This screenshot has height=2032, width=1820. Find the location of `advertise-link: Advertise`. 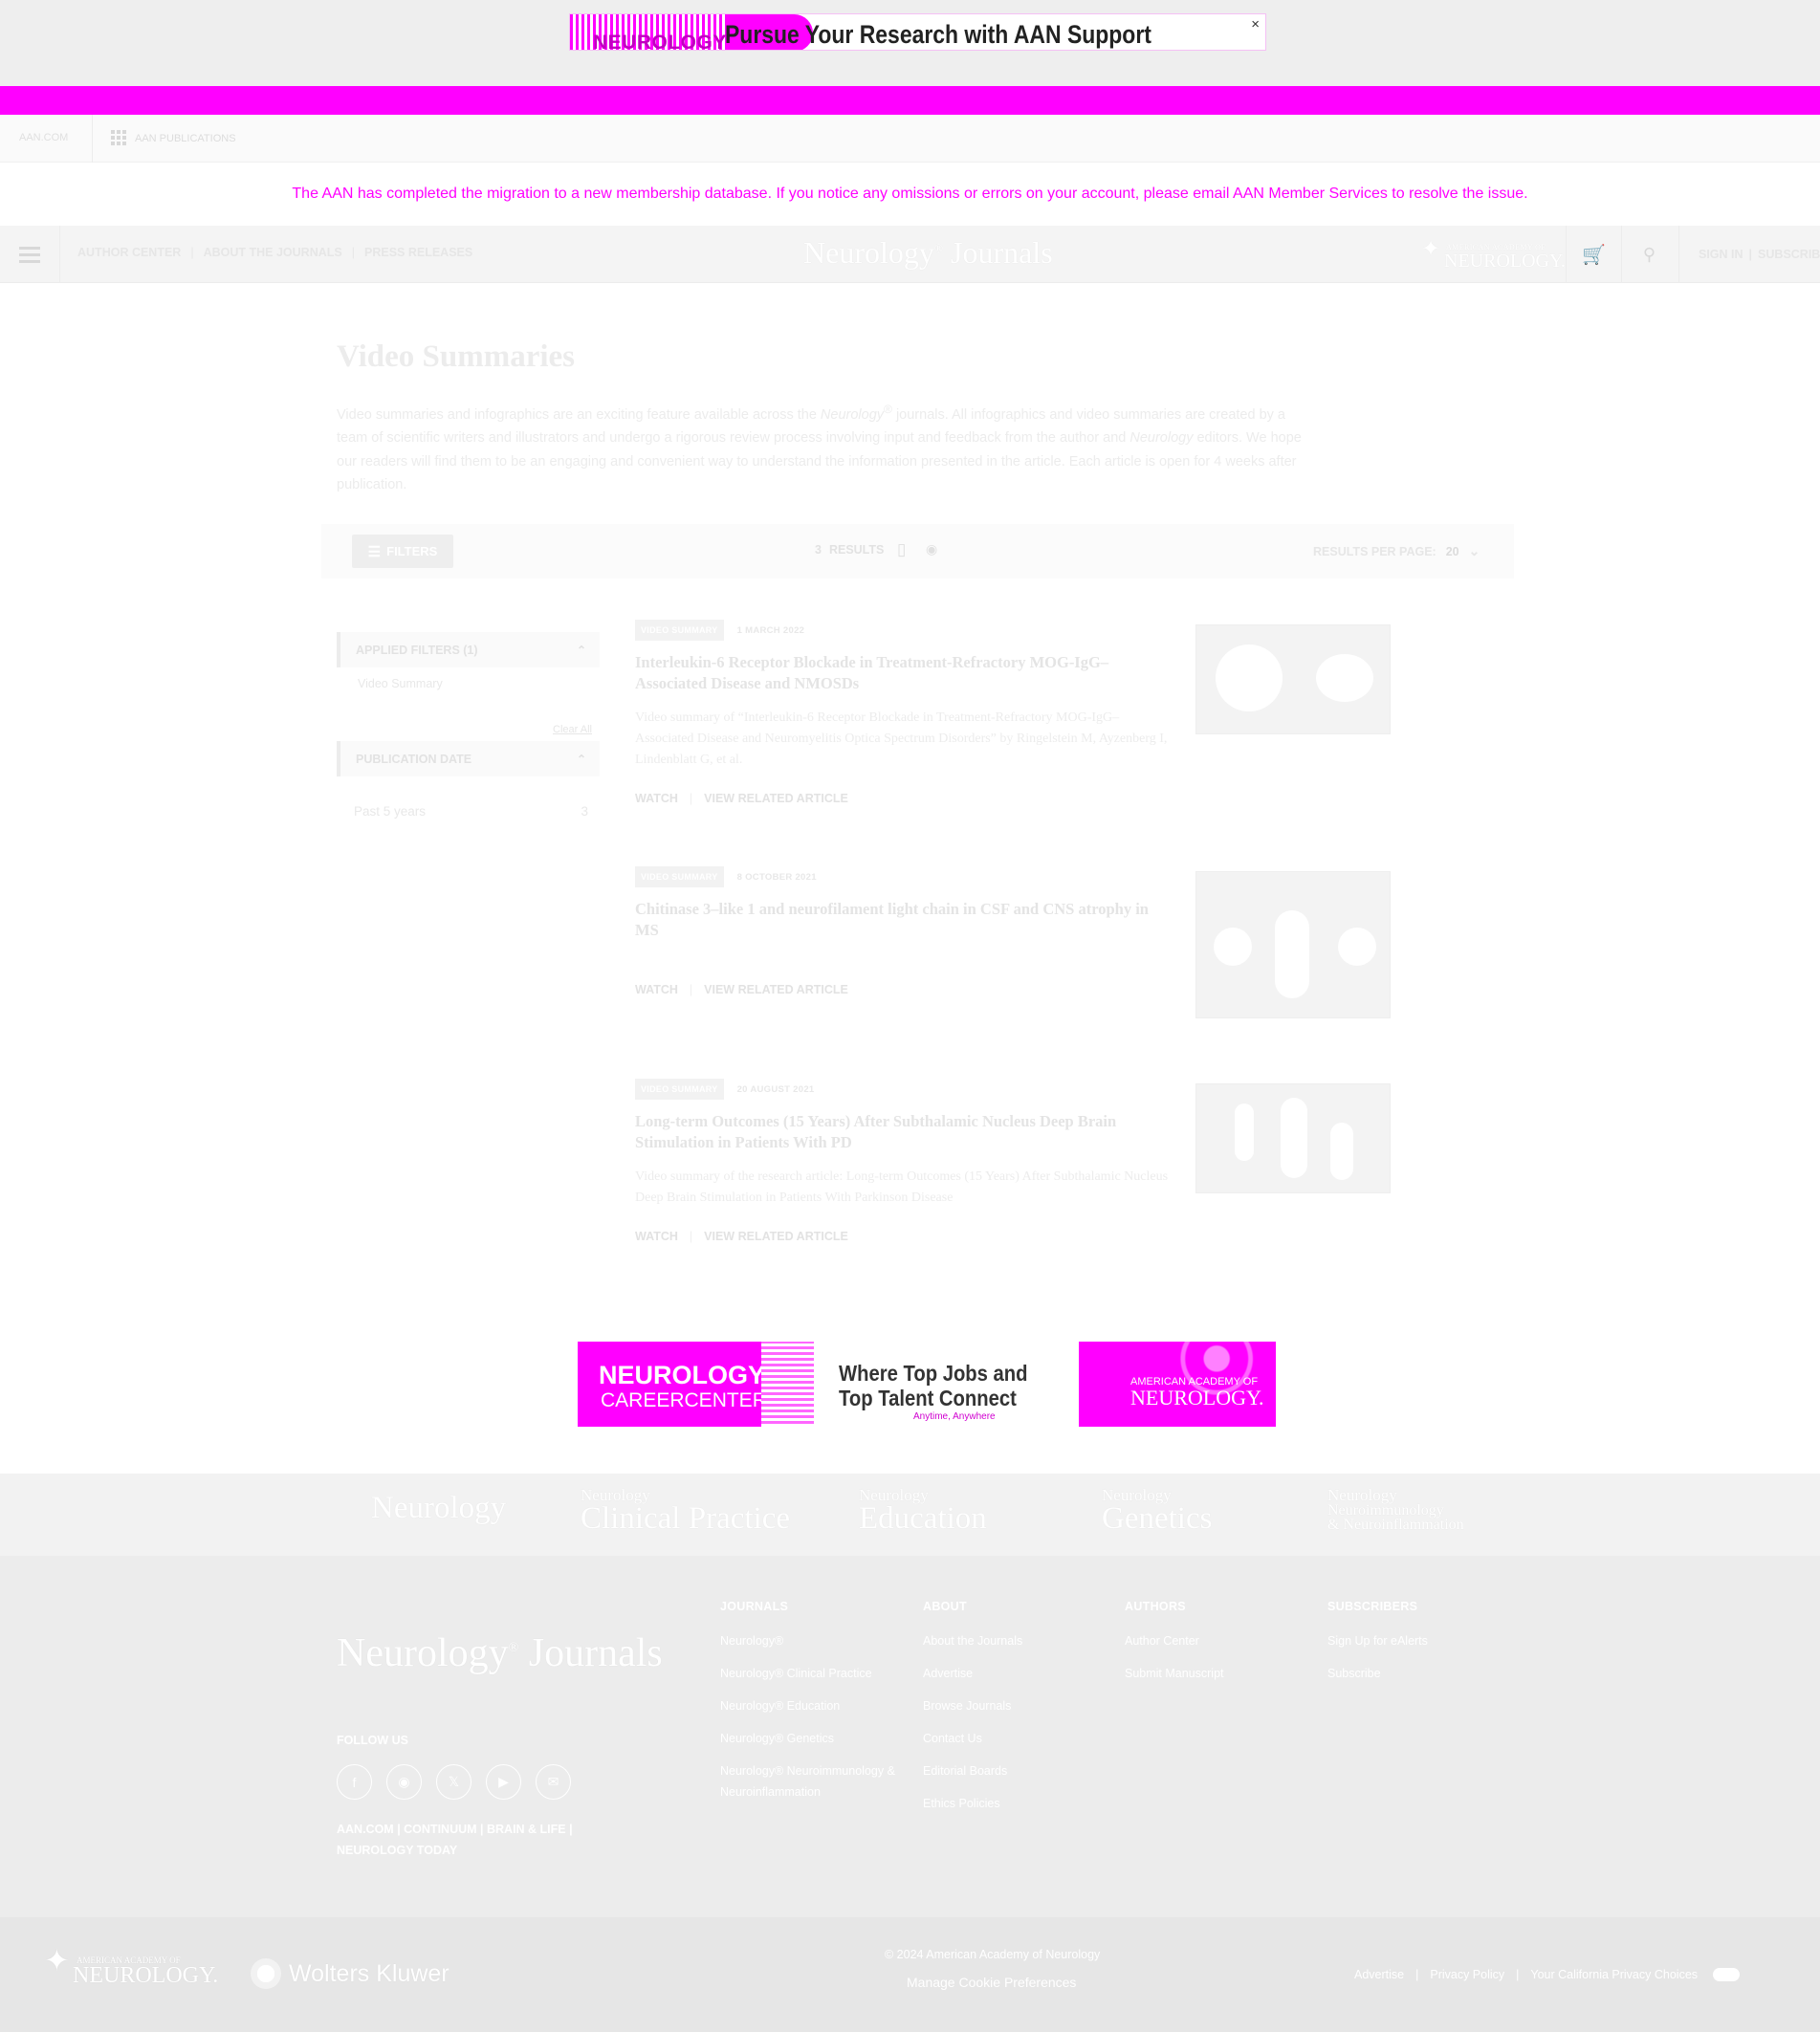

advertise-link: Advertise is located at coordinates (1379, 1975).